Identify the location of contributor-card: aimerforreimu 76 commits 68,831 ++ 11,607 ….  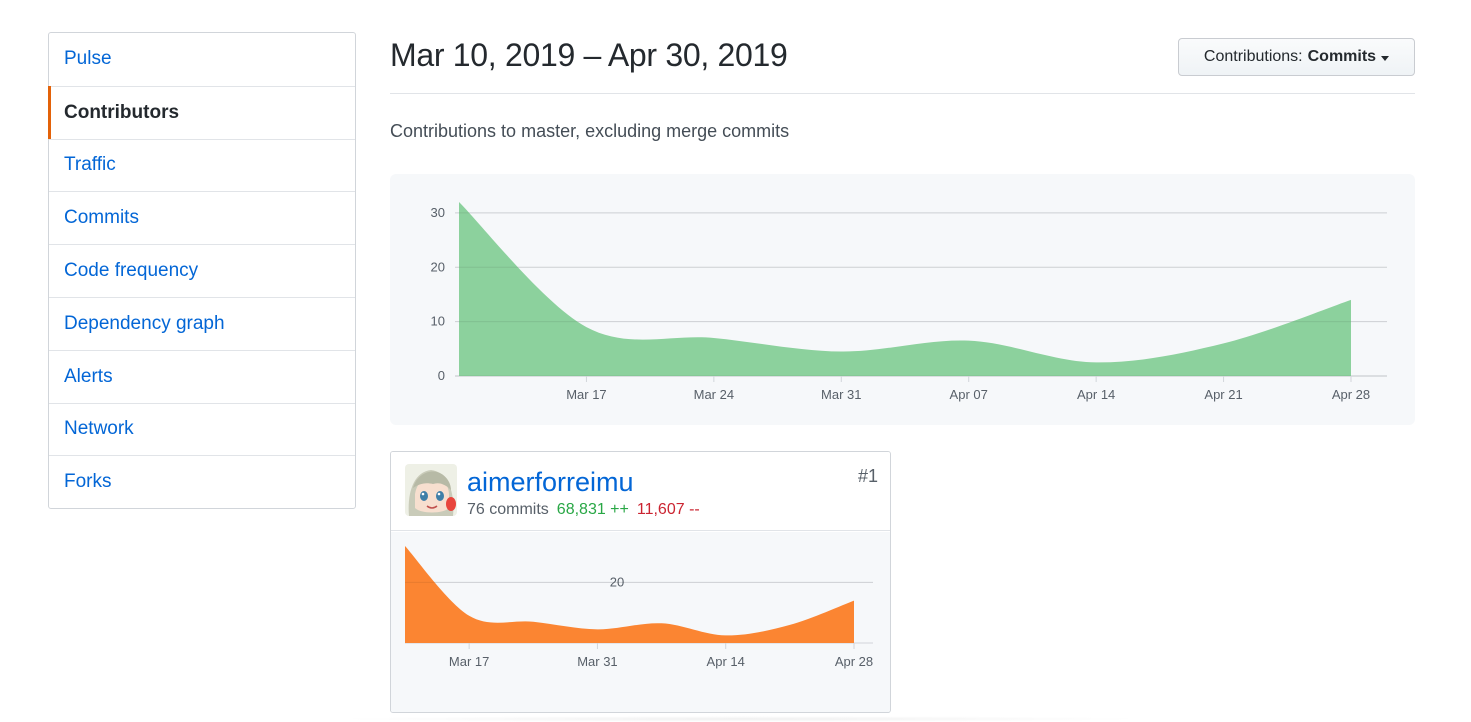
(640, 582).